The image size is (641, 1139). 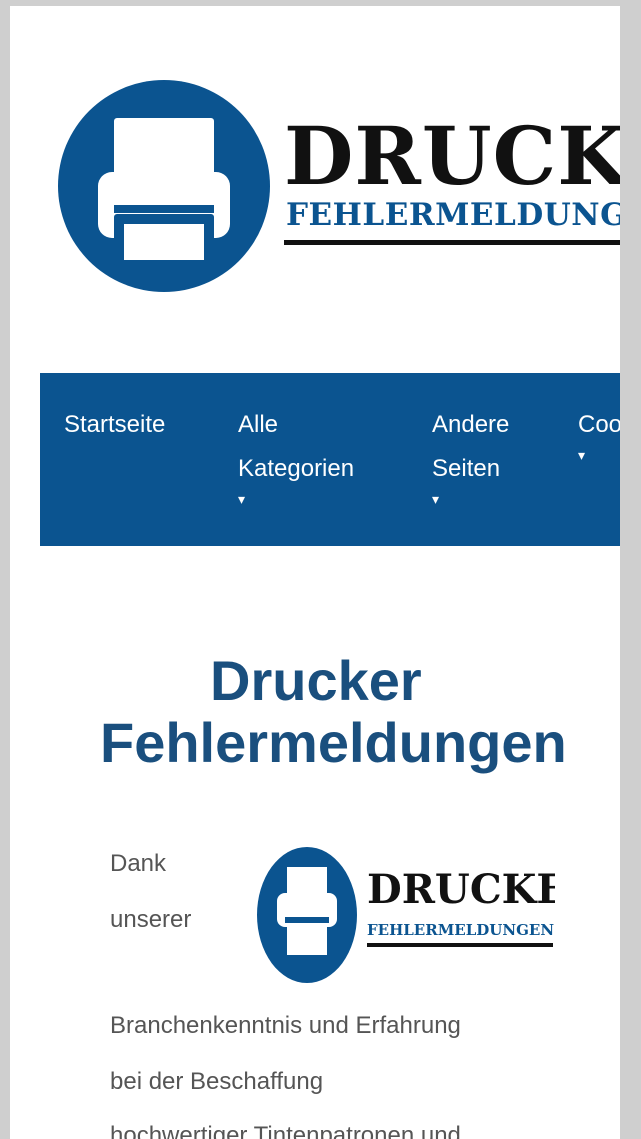 What do you see at coordinates (316, 680) in the screenshot?
I see `page-title-line1: Drucker` at bounding box center [316, 680].